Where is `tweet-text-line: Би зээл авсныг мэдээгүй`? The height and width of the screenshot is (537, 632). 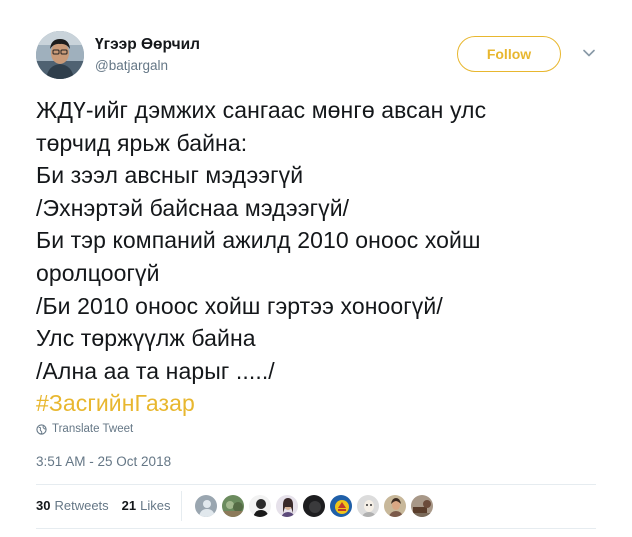
tweet-text-line: Би зээл авсныг мэдээгүй is located at coordinates (170, 175).